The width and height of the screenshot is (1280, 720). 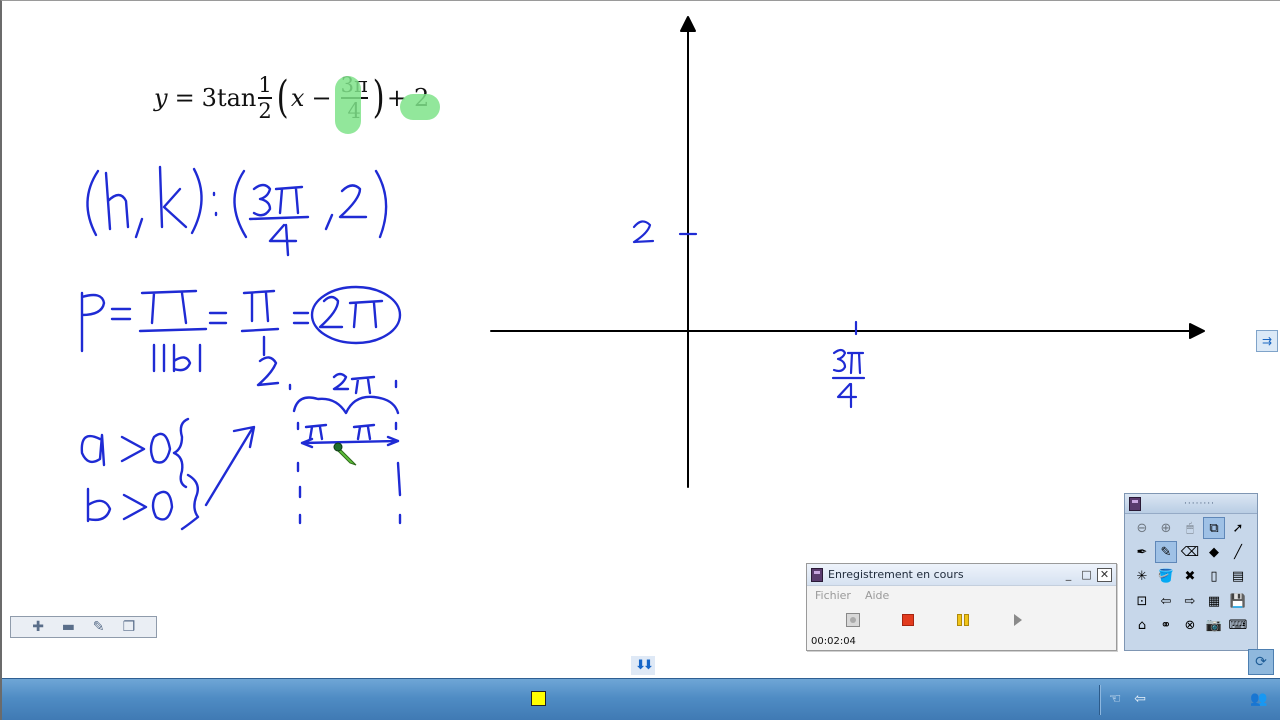 I want to click on palette-titlebar: ········, so click(x=1191, y=504).